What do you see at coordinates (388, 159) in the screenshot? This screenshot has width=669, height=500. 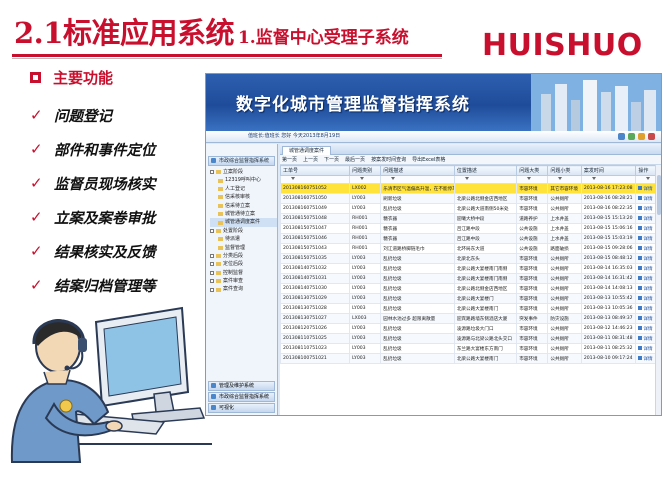 I see `toolbar-button: 按案发时间查询` at bounding box center [388, 159].